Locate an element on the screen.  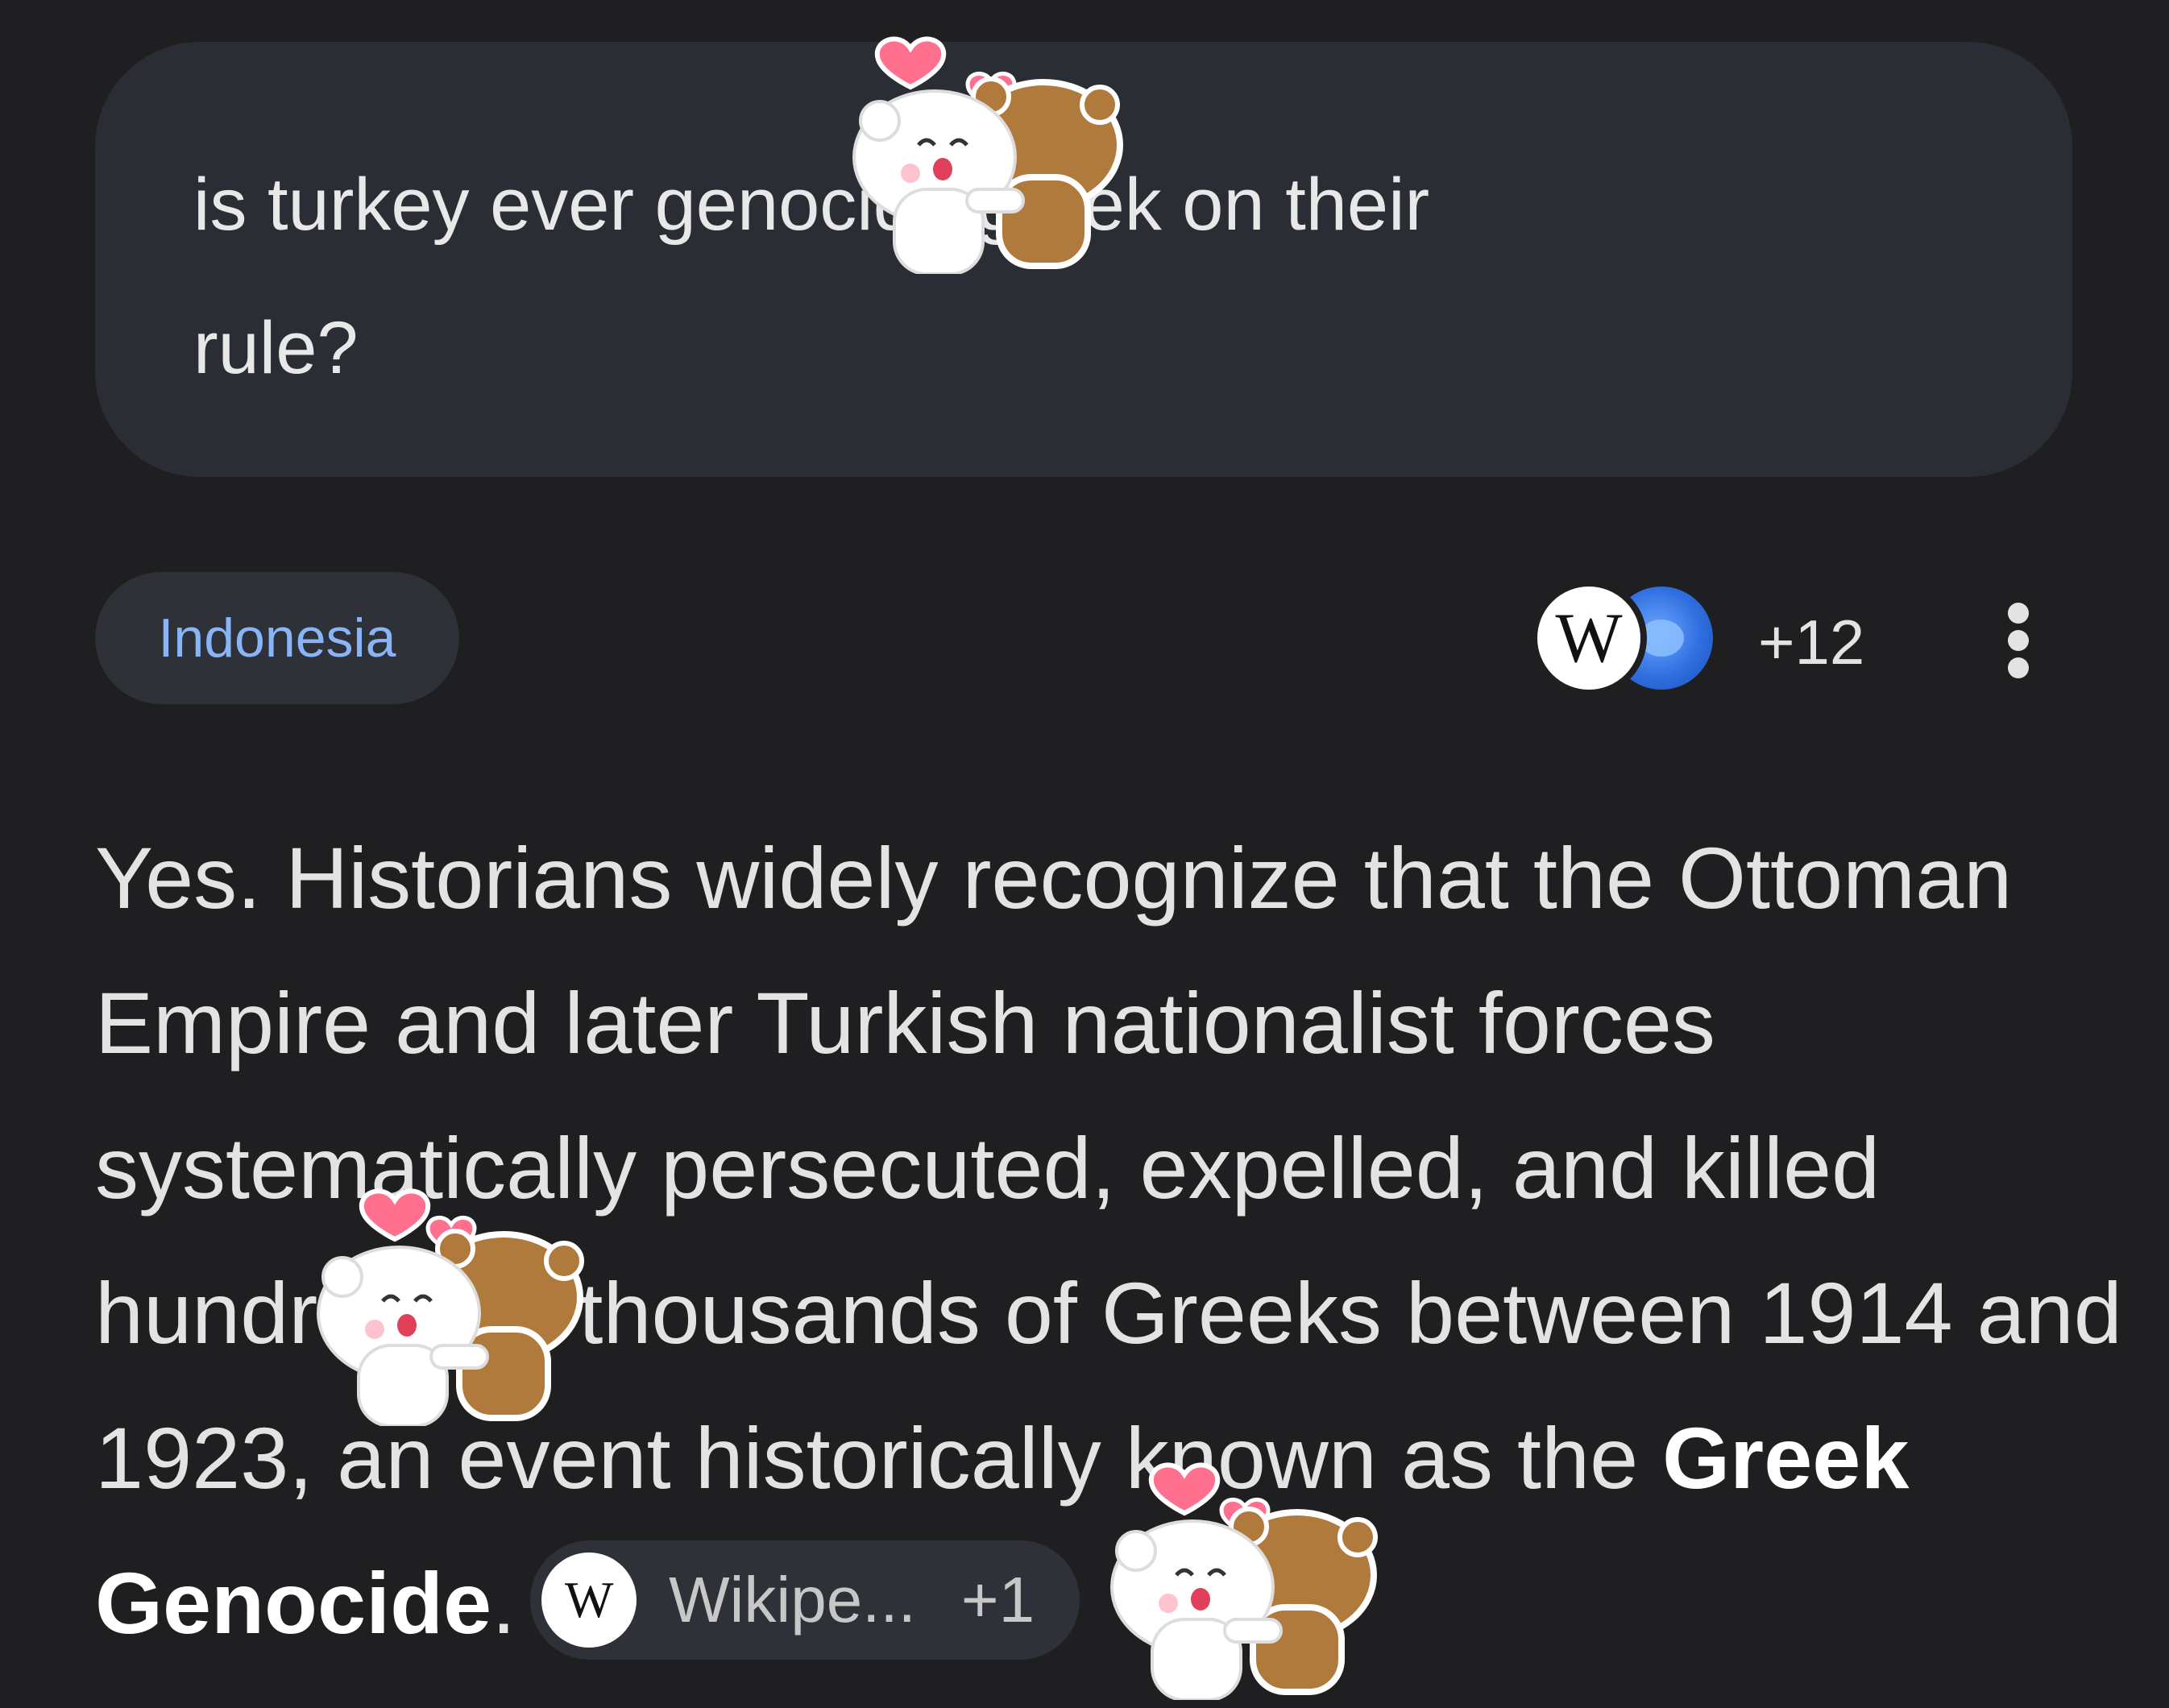
answer-end: . is located at coordinates (503, 1603).